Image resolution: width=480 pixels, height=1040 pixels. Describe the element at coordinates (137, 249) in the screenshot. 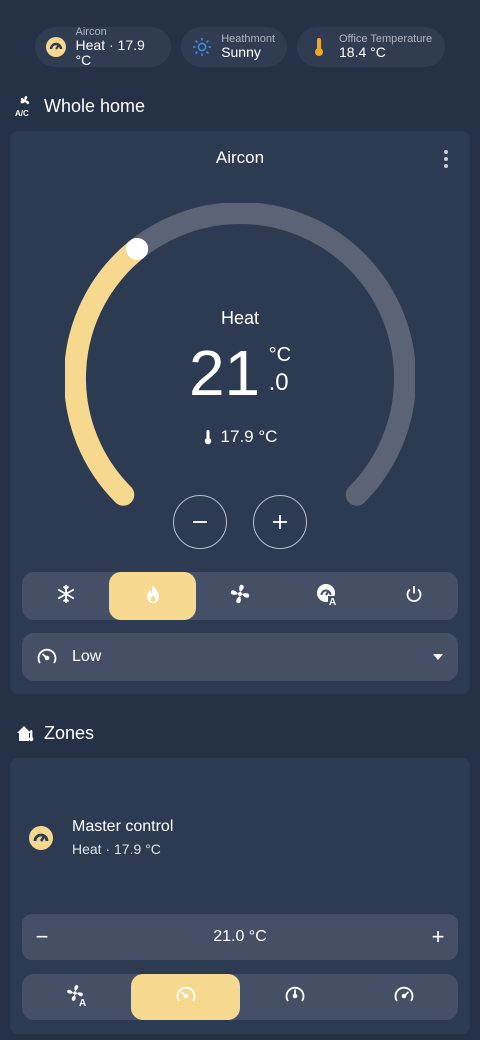

I see `dial-handle` at that location.